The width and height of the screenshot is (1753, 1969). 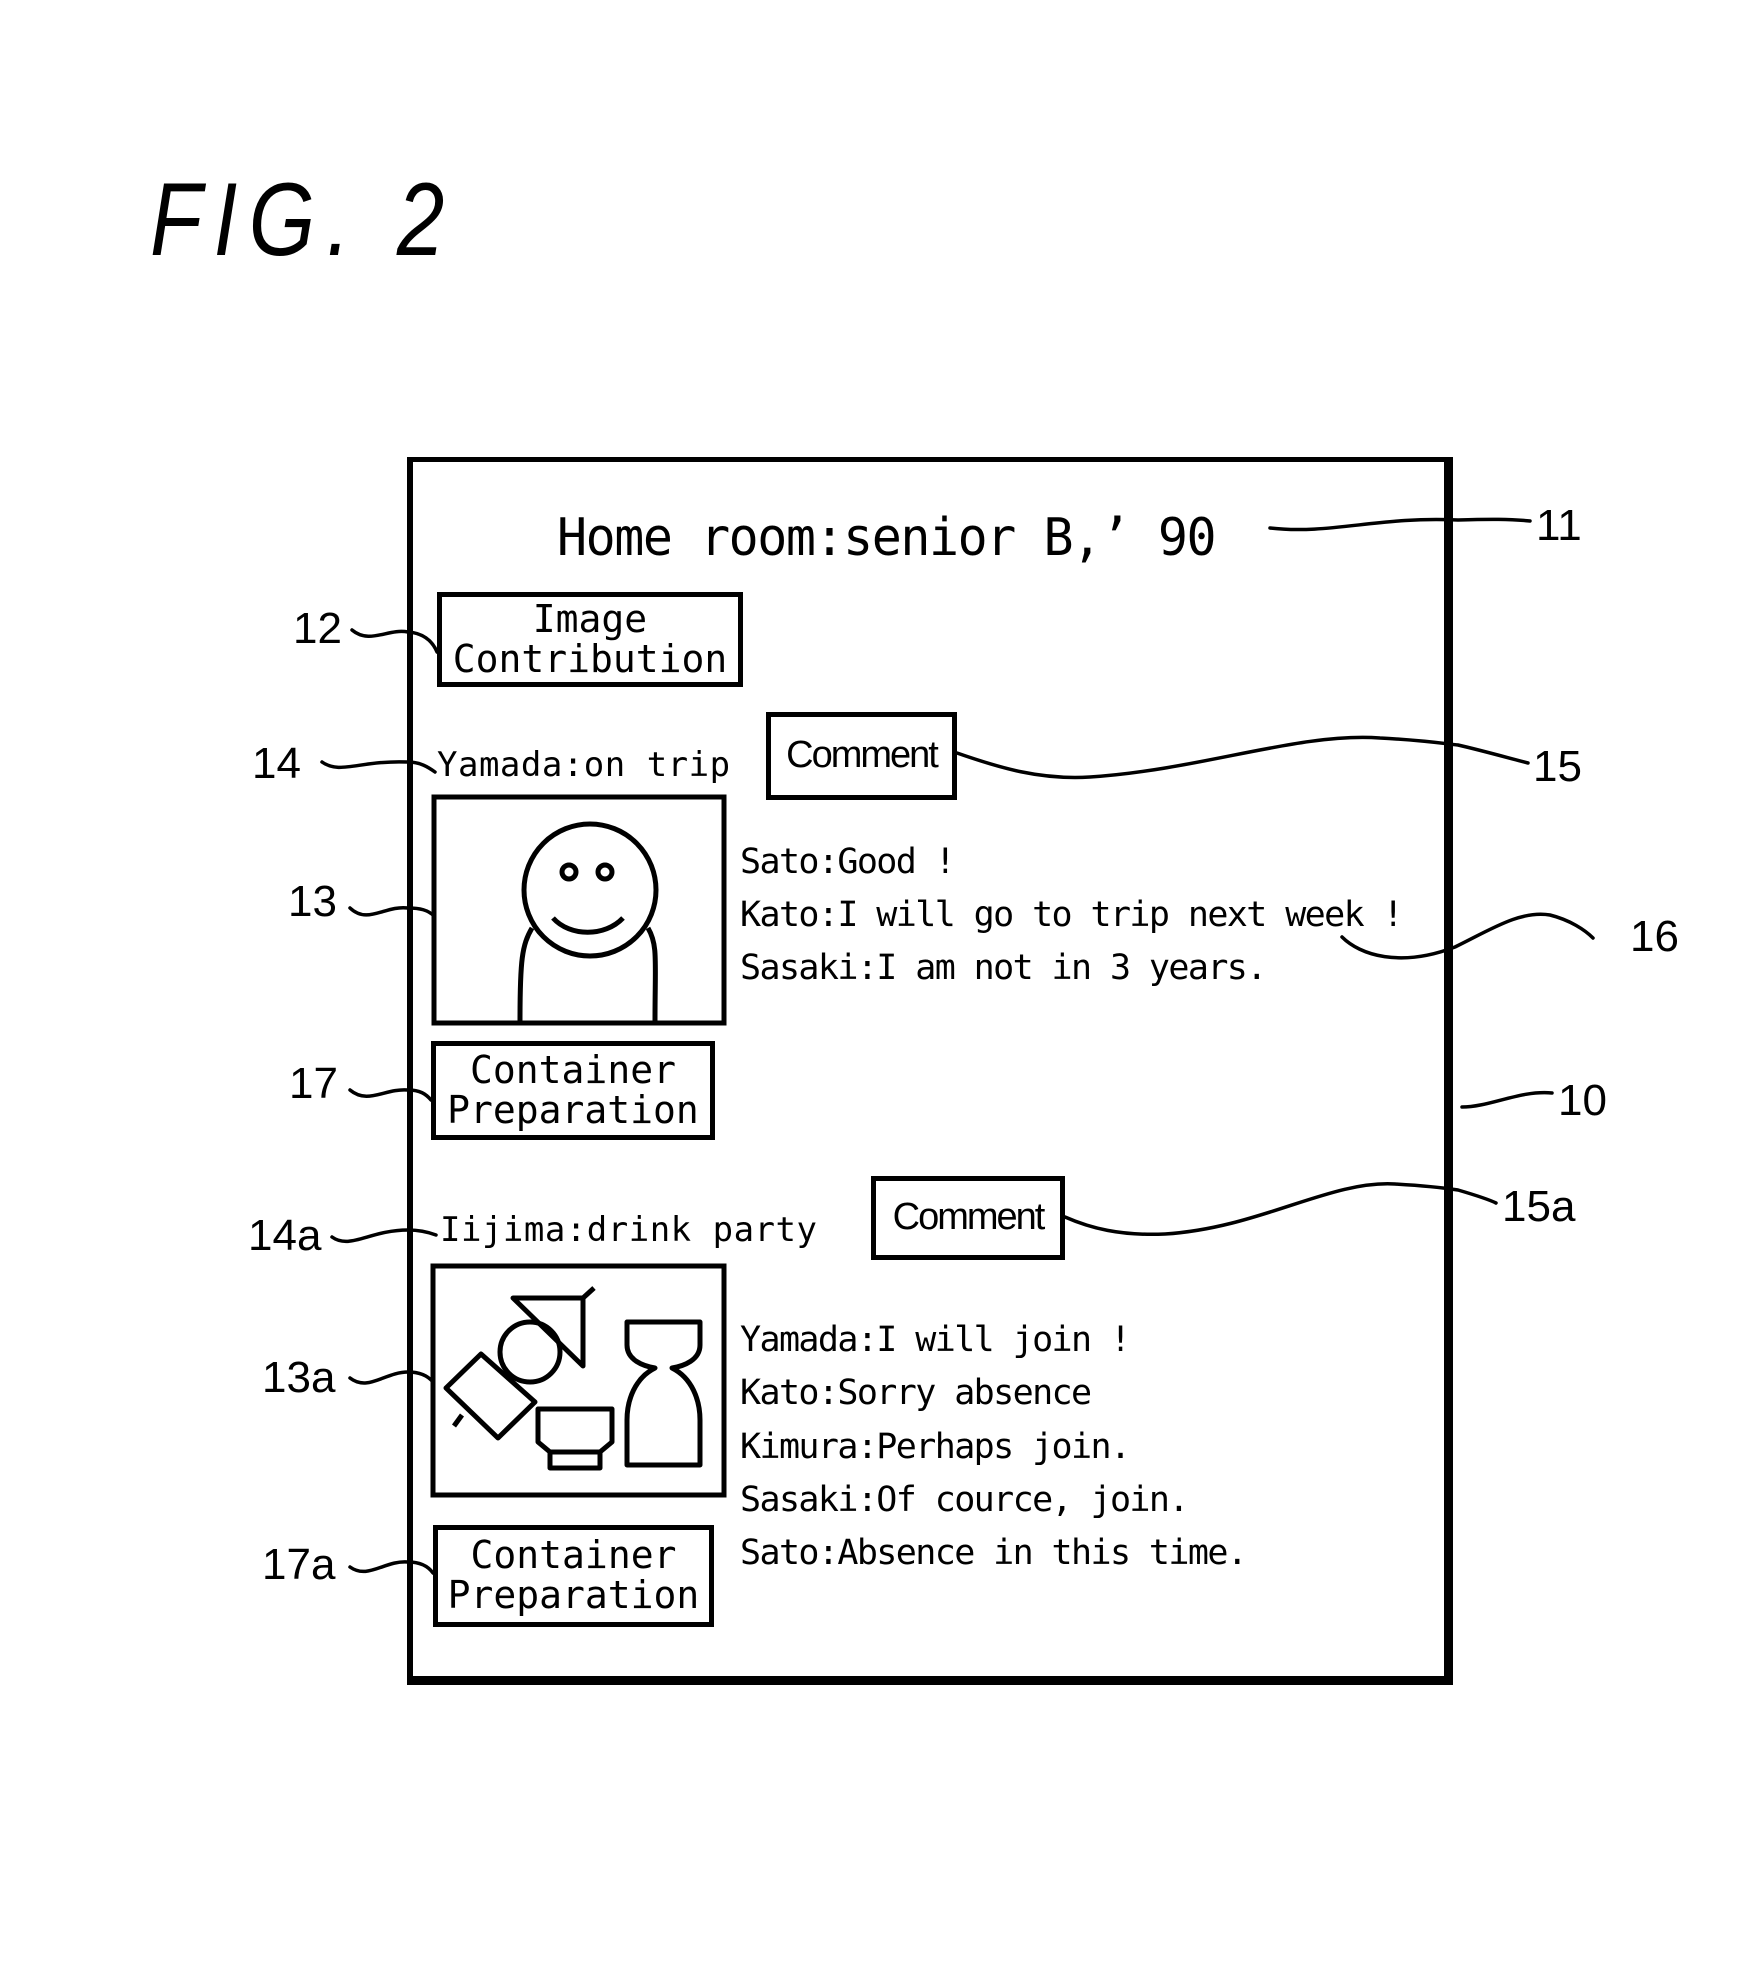 What do you see at coordinates (1559, 525) in the screenshot?
I see `ref-numeral-11: 11` at bounding box center [1559, 525].